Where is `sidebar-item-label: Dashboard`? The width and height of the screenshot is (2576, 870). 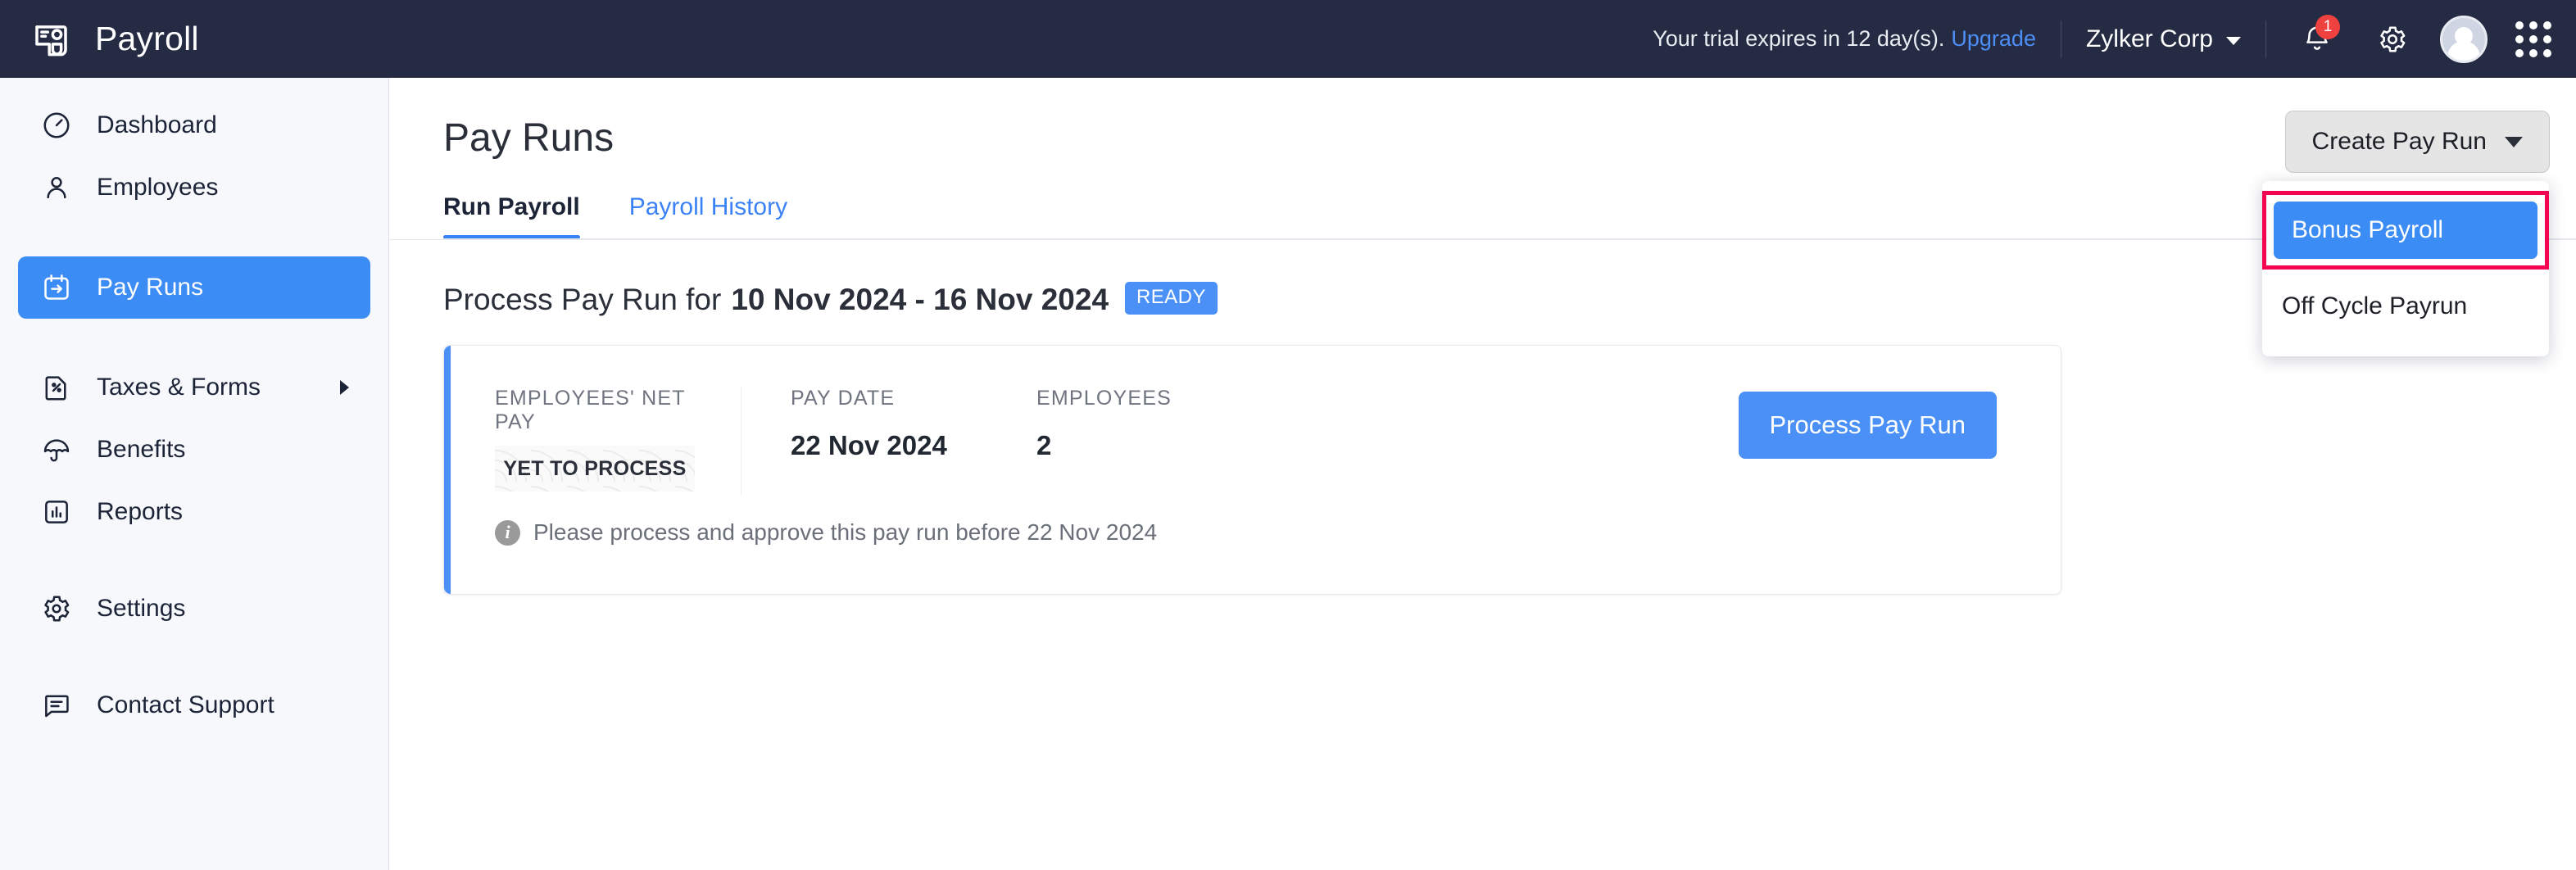
sidebar-item-label: Dashboard is located at coordinates (157, 124).